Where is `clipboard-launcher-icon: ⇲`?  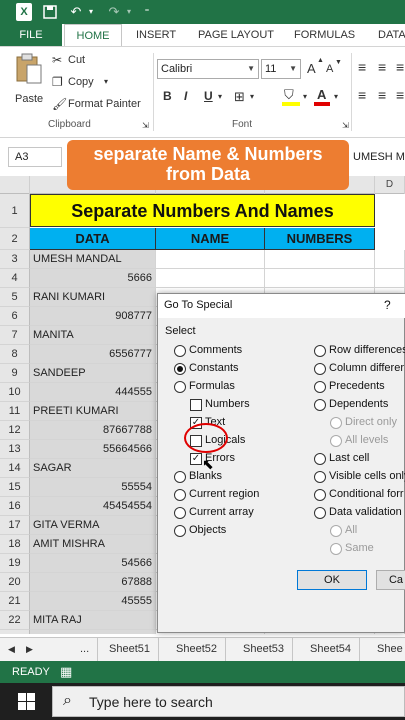 clipboard-launcher-icon: ⇲ is located at coordinates (145, 125).